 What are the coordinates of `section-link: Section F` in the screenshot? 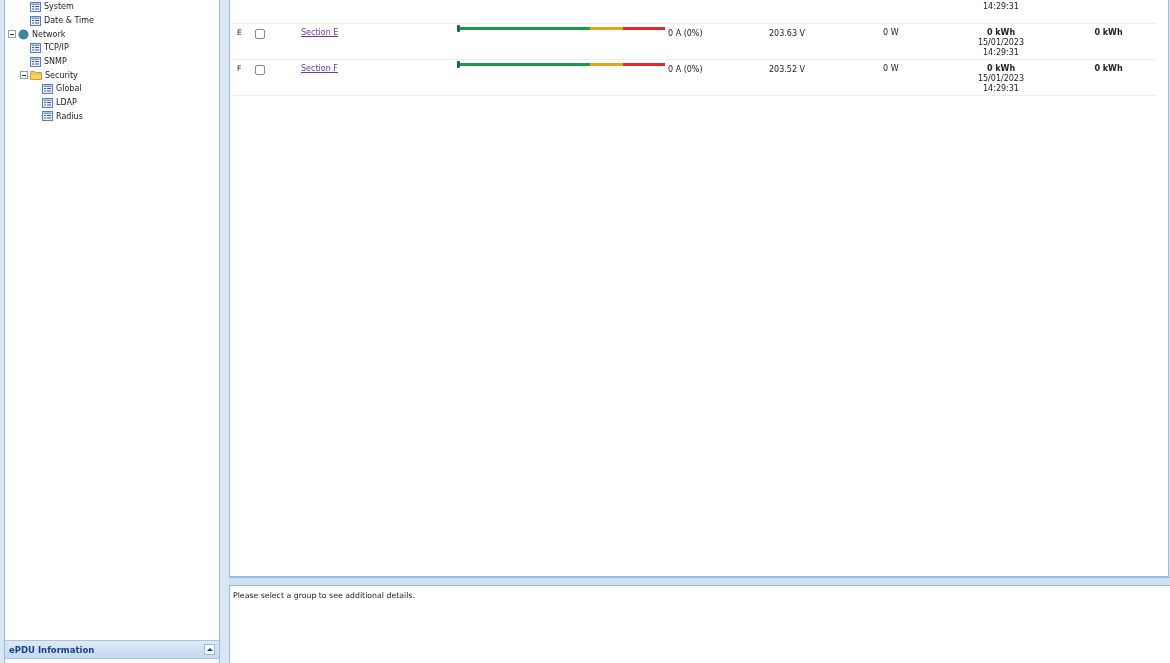 It's located at (319, 68).